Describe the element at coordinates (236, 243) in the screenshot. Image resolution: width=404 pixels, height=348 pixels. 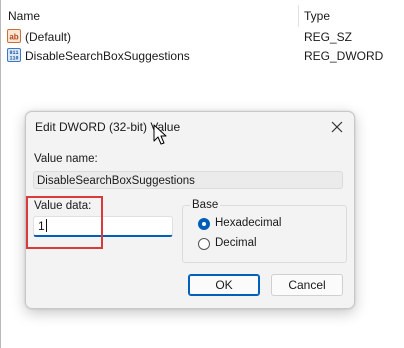
I see `decimal-label: Decimal` at that location.